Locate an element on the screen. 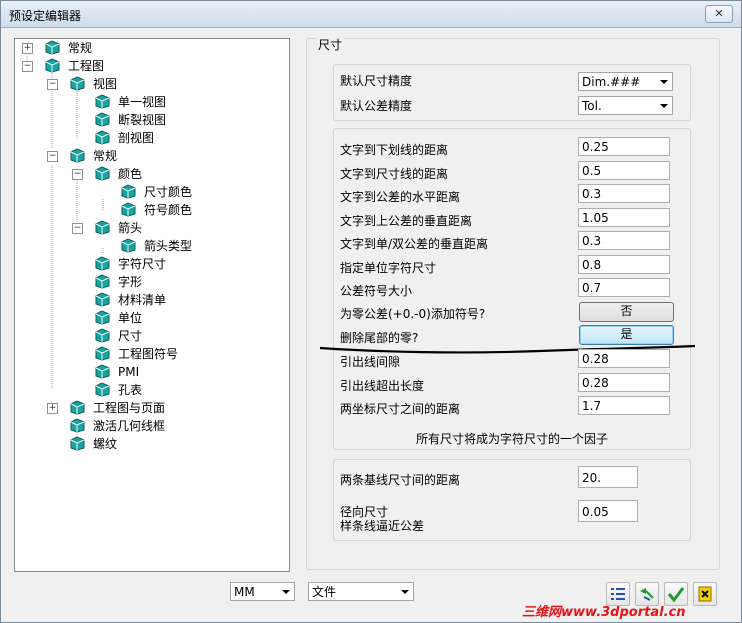 The image size is (742, 623). tree-item-label: PMI is located at coordinates (129, 372).